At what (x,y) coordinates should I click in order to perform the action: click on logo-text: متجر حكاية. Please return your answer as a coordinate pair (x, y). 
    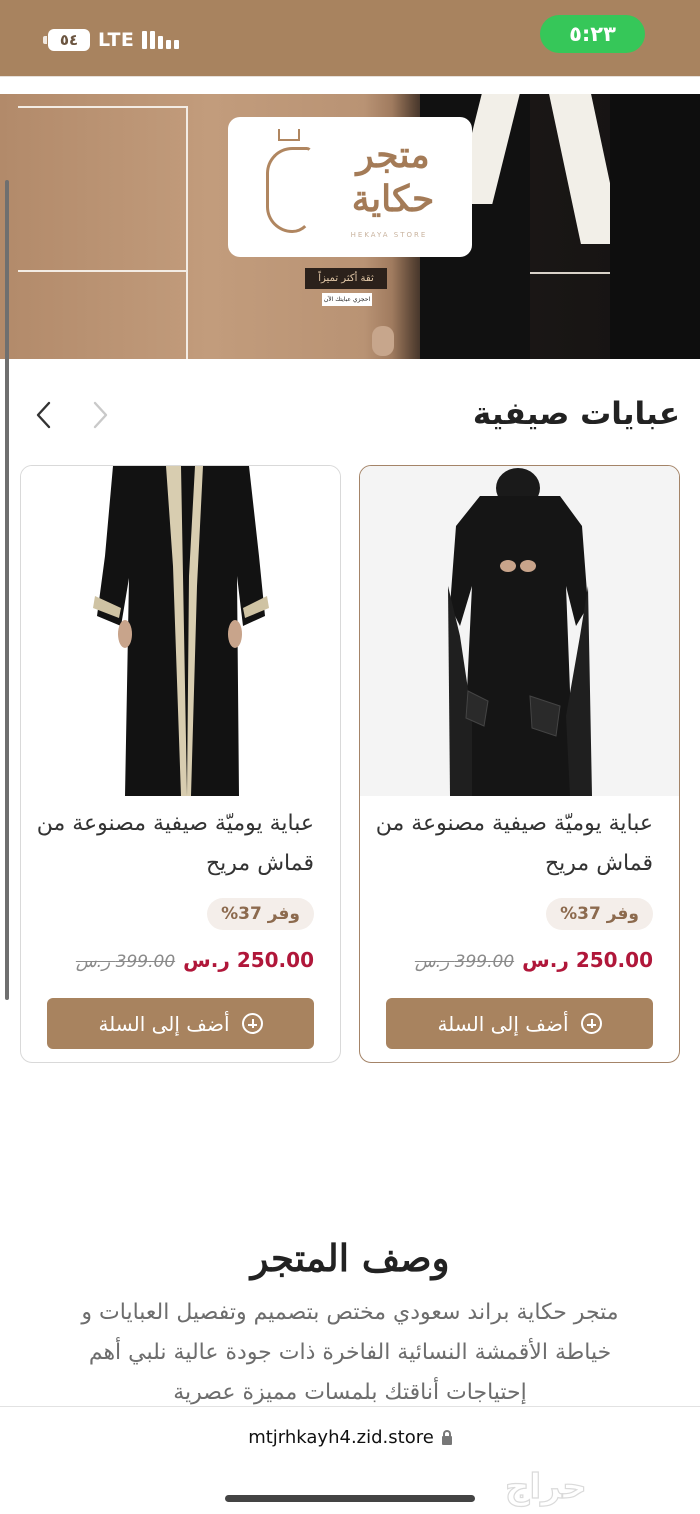
    Looking at the image, I should click on (393, 177).